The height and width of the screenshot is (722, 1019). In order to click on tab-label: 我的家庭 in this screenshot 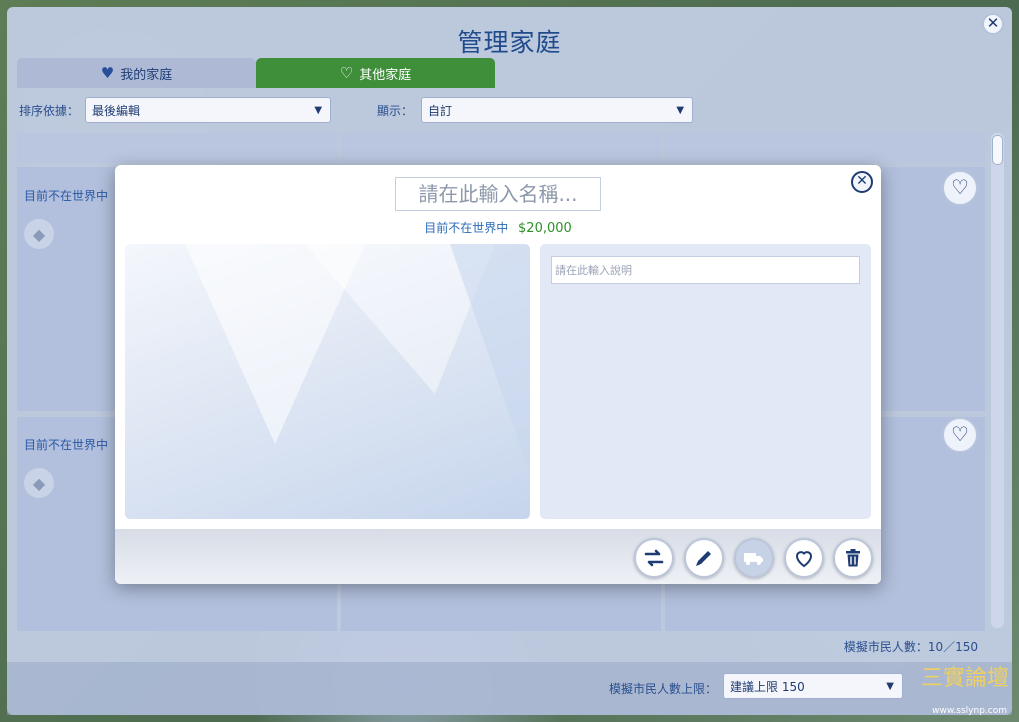, I will do `click(146, 75)`.